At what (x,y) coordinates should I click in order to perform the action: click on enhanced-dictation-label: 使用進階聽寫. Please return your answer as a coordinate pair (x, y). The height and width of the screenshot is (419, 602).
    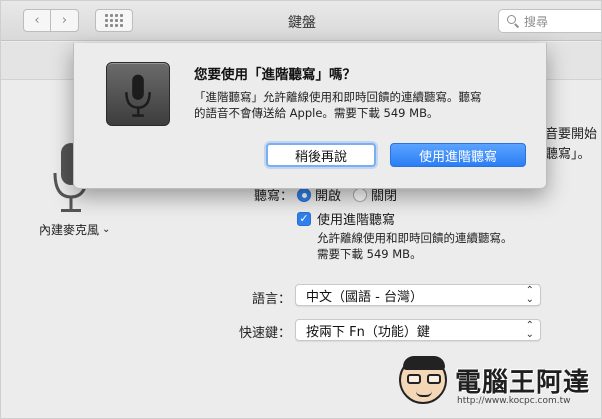
    Looking at the image, I should click on (356, 220).